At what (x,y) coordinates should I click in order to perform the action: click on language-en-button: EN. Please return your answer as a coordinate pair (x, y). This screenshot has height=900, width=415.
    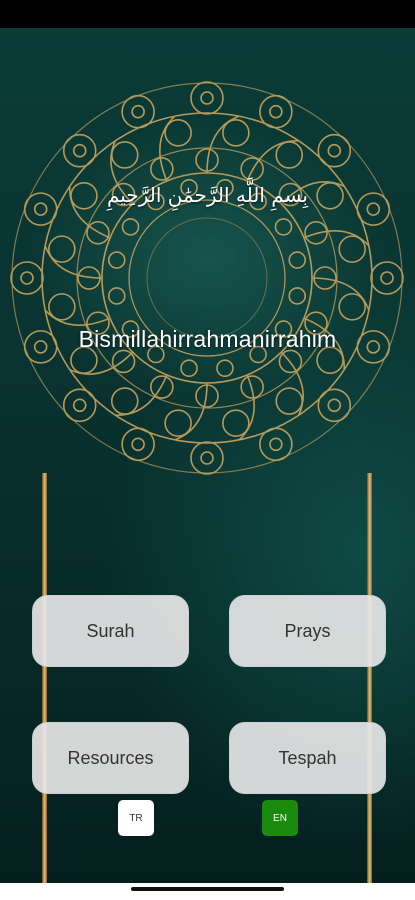
    Looking at the image, I should click on (280, 818).